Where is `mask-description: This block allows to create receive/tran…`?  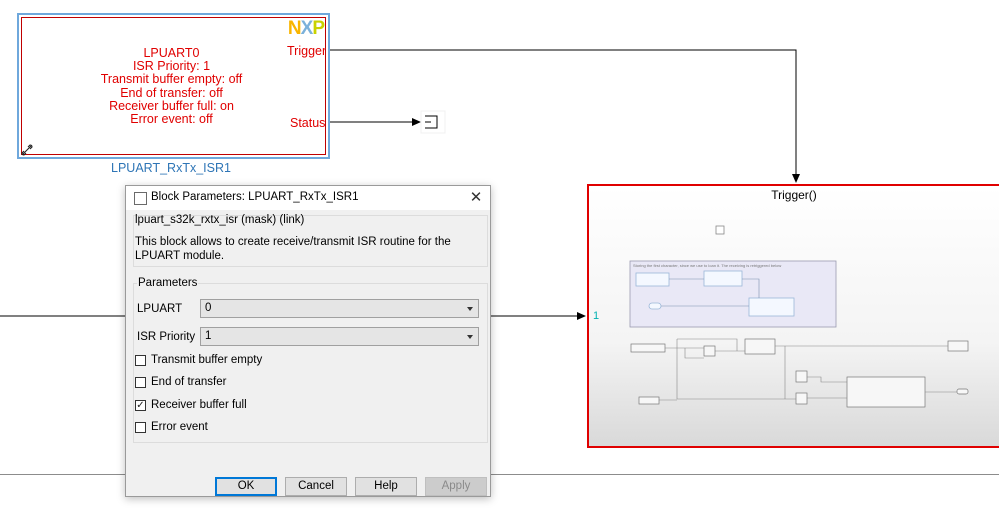
mask-description: This block allows to create receive/tran… is located at coordinates (293, 249).